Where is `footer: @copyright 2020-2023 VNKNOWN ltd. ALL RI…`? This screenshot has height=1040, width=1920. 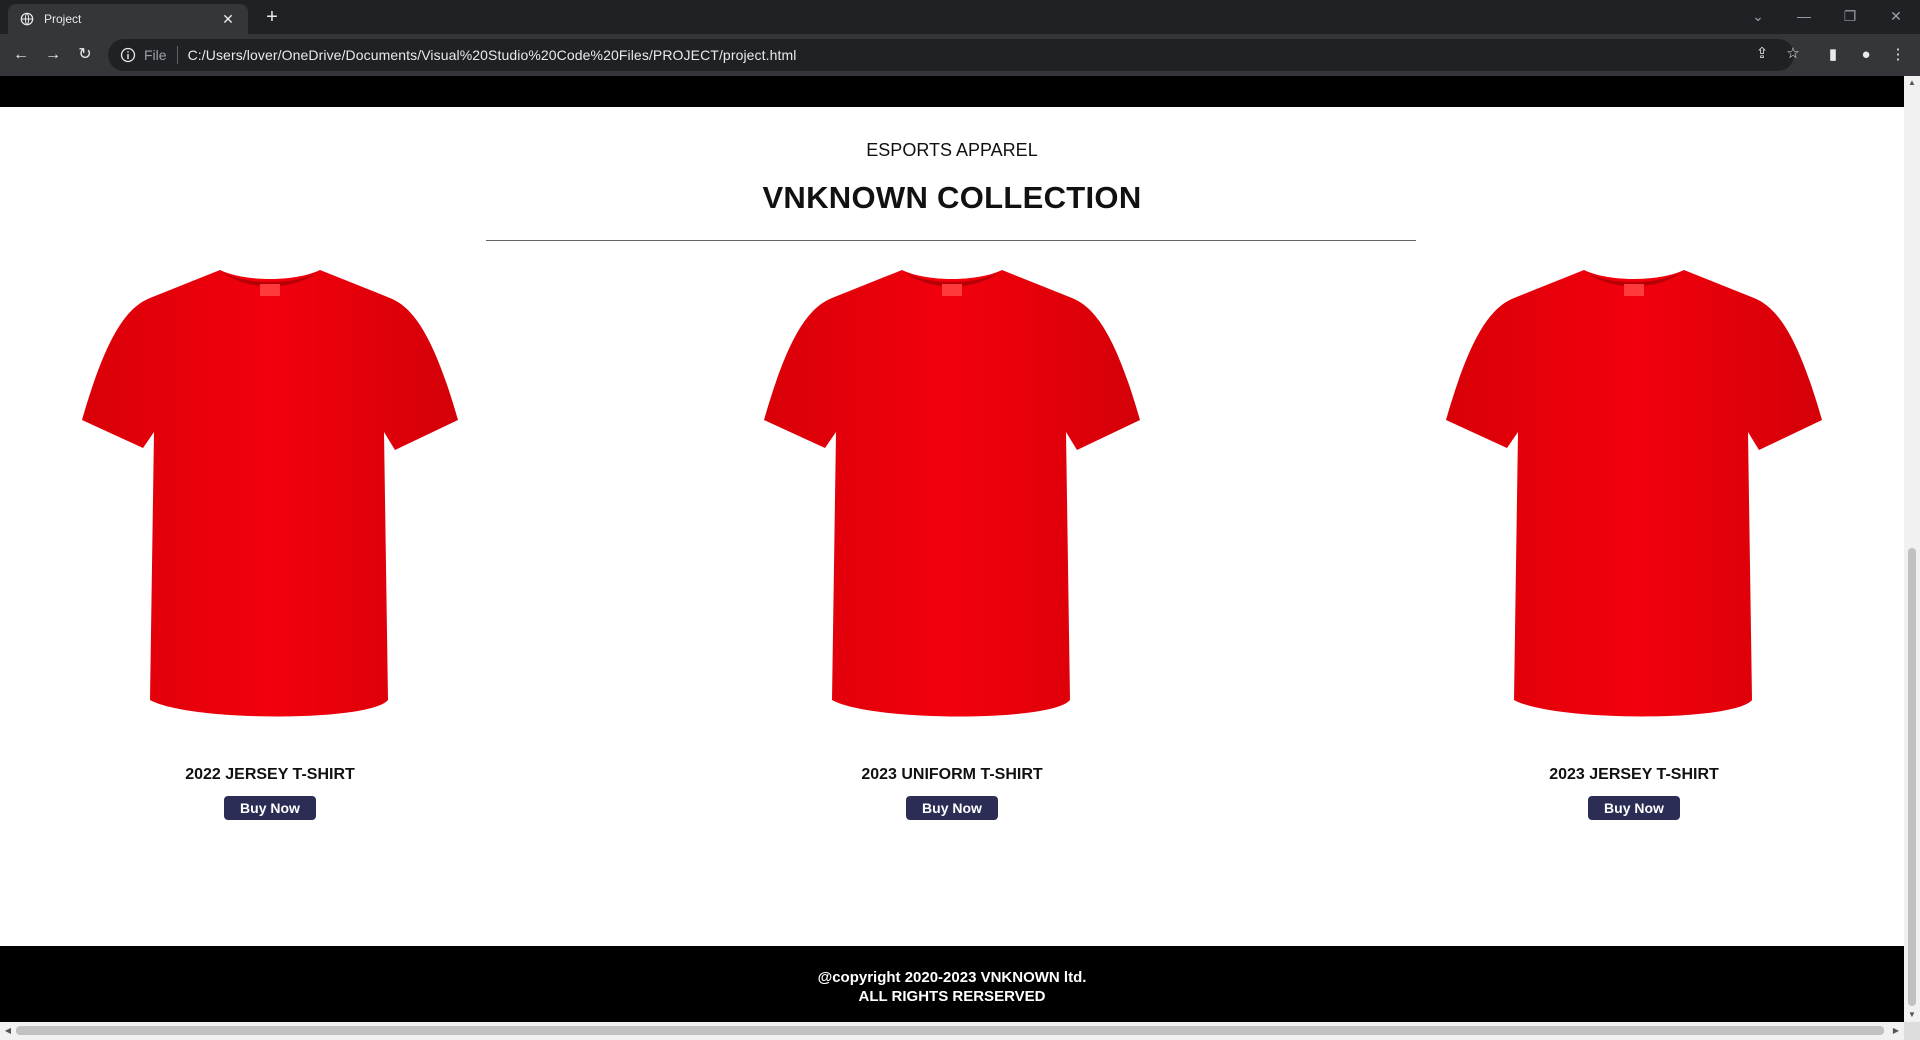
footer: @copyright 2020-2023 VNKNOWN ltd. ALL RI… is located at coordinates (952, 984).